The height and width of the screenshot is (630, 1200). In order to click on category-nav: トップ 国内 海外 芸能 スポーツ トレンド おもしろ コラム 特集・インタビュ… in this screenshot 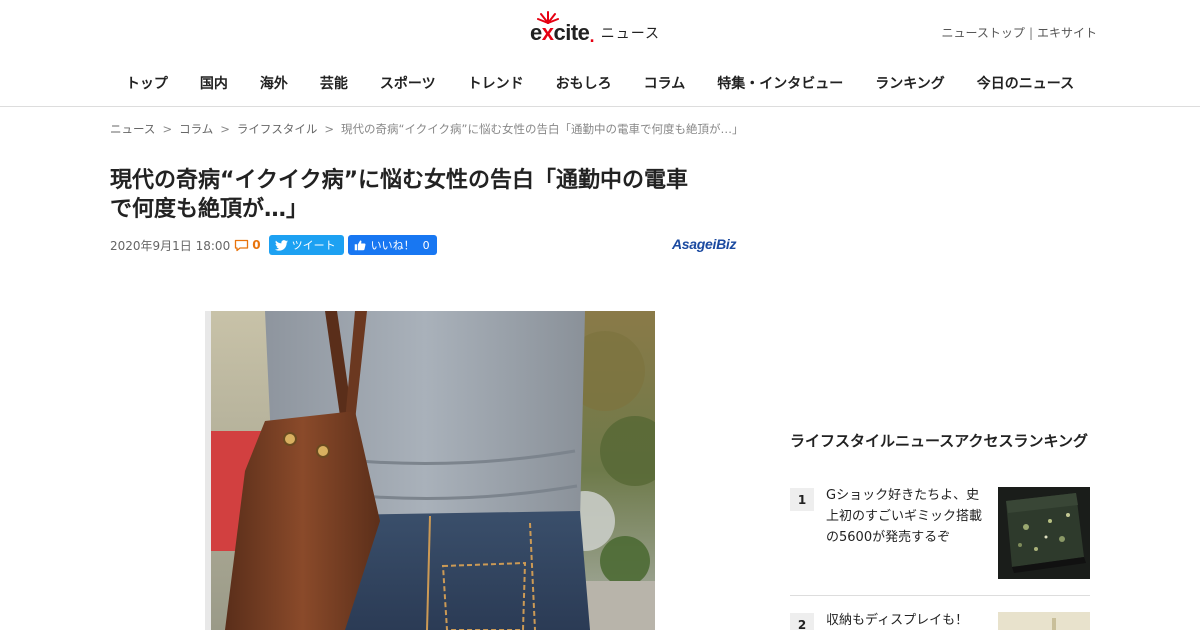, I will do `click(600, 83)`.